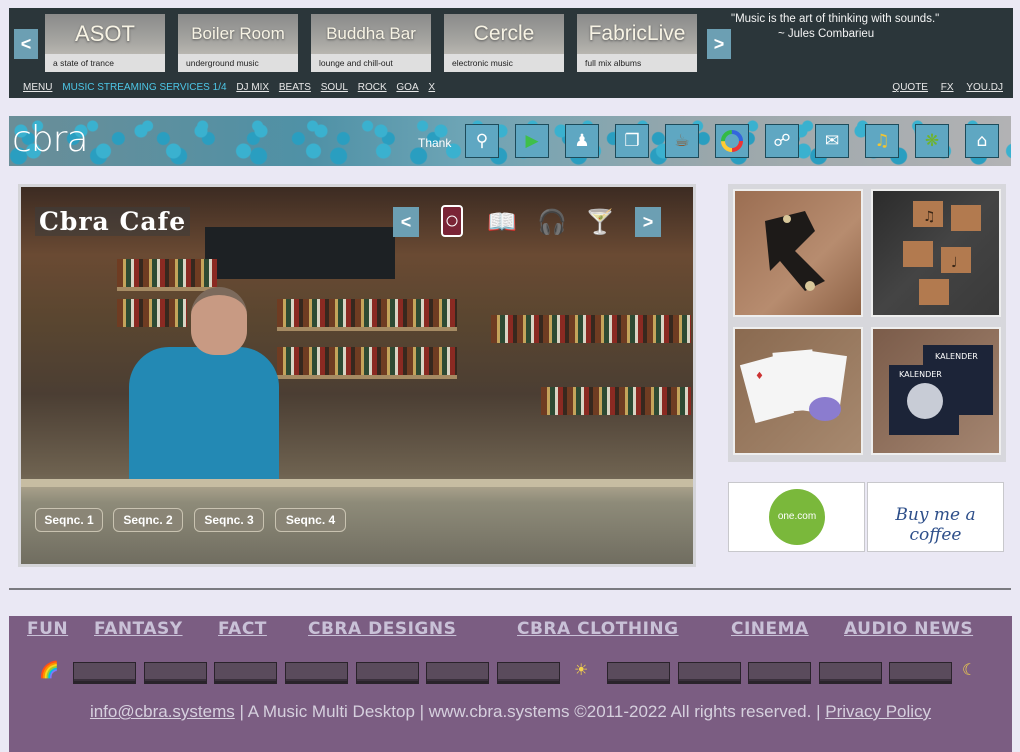 The image size is (1020, 752). Describe the element at coordinates (910, 87) in the screenshot. I see `nav-quote: QUOTE` at that location.